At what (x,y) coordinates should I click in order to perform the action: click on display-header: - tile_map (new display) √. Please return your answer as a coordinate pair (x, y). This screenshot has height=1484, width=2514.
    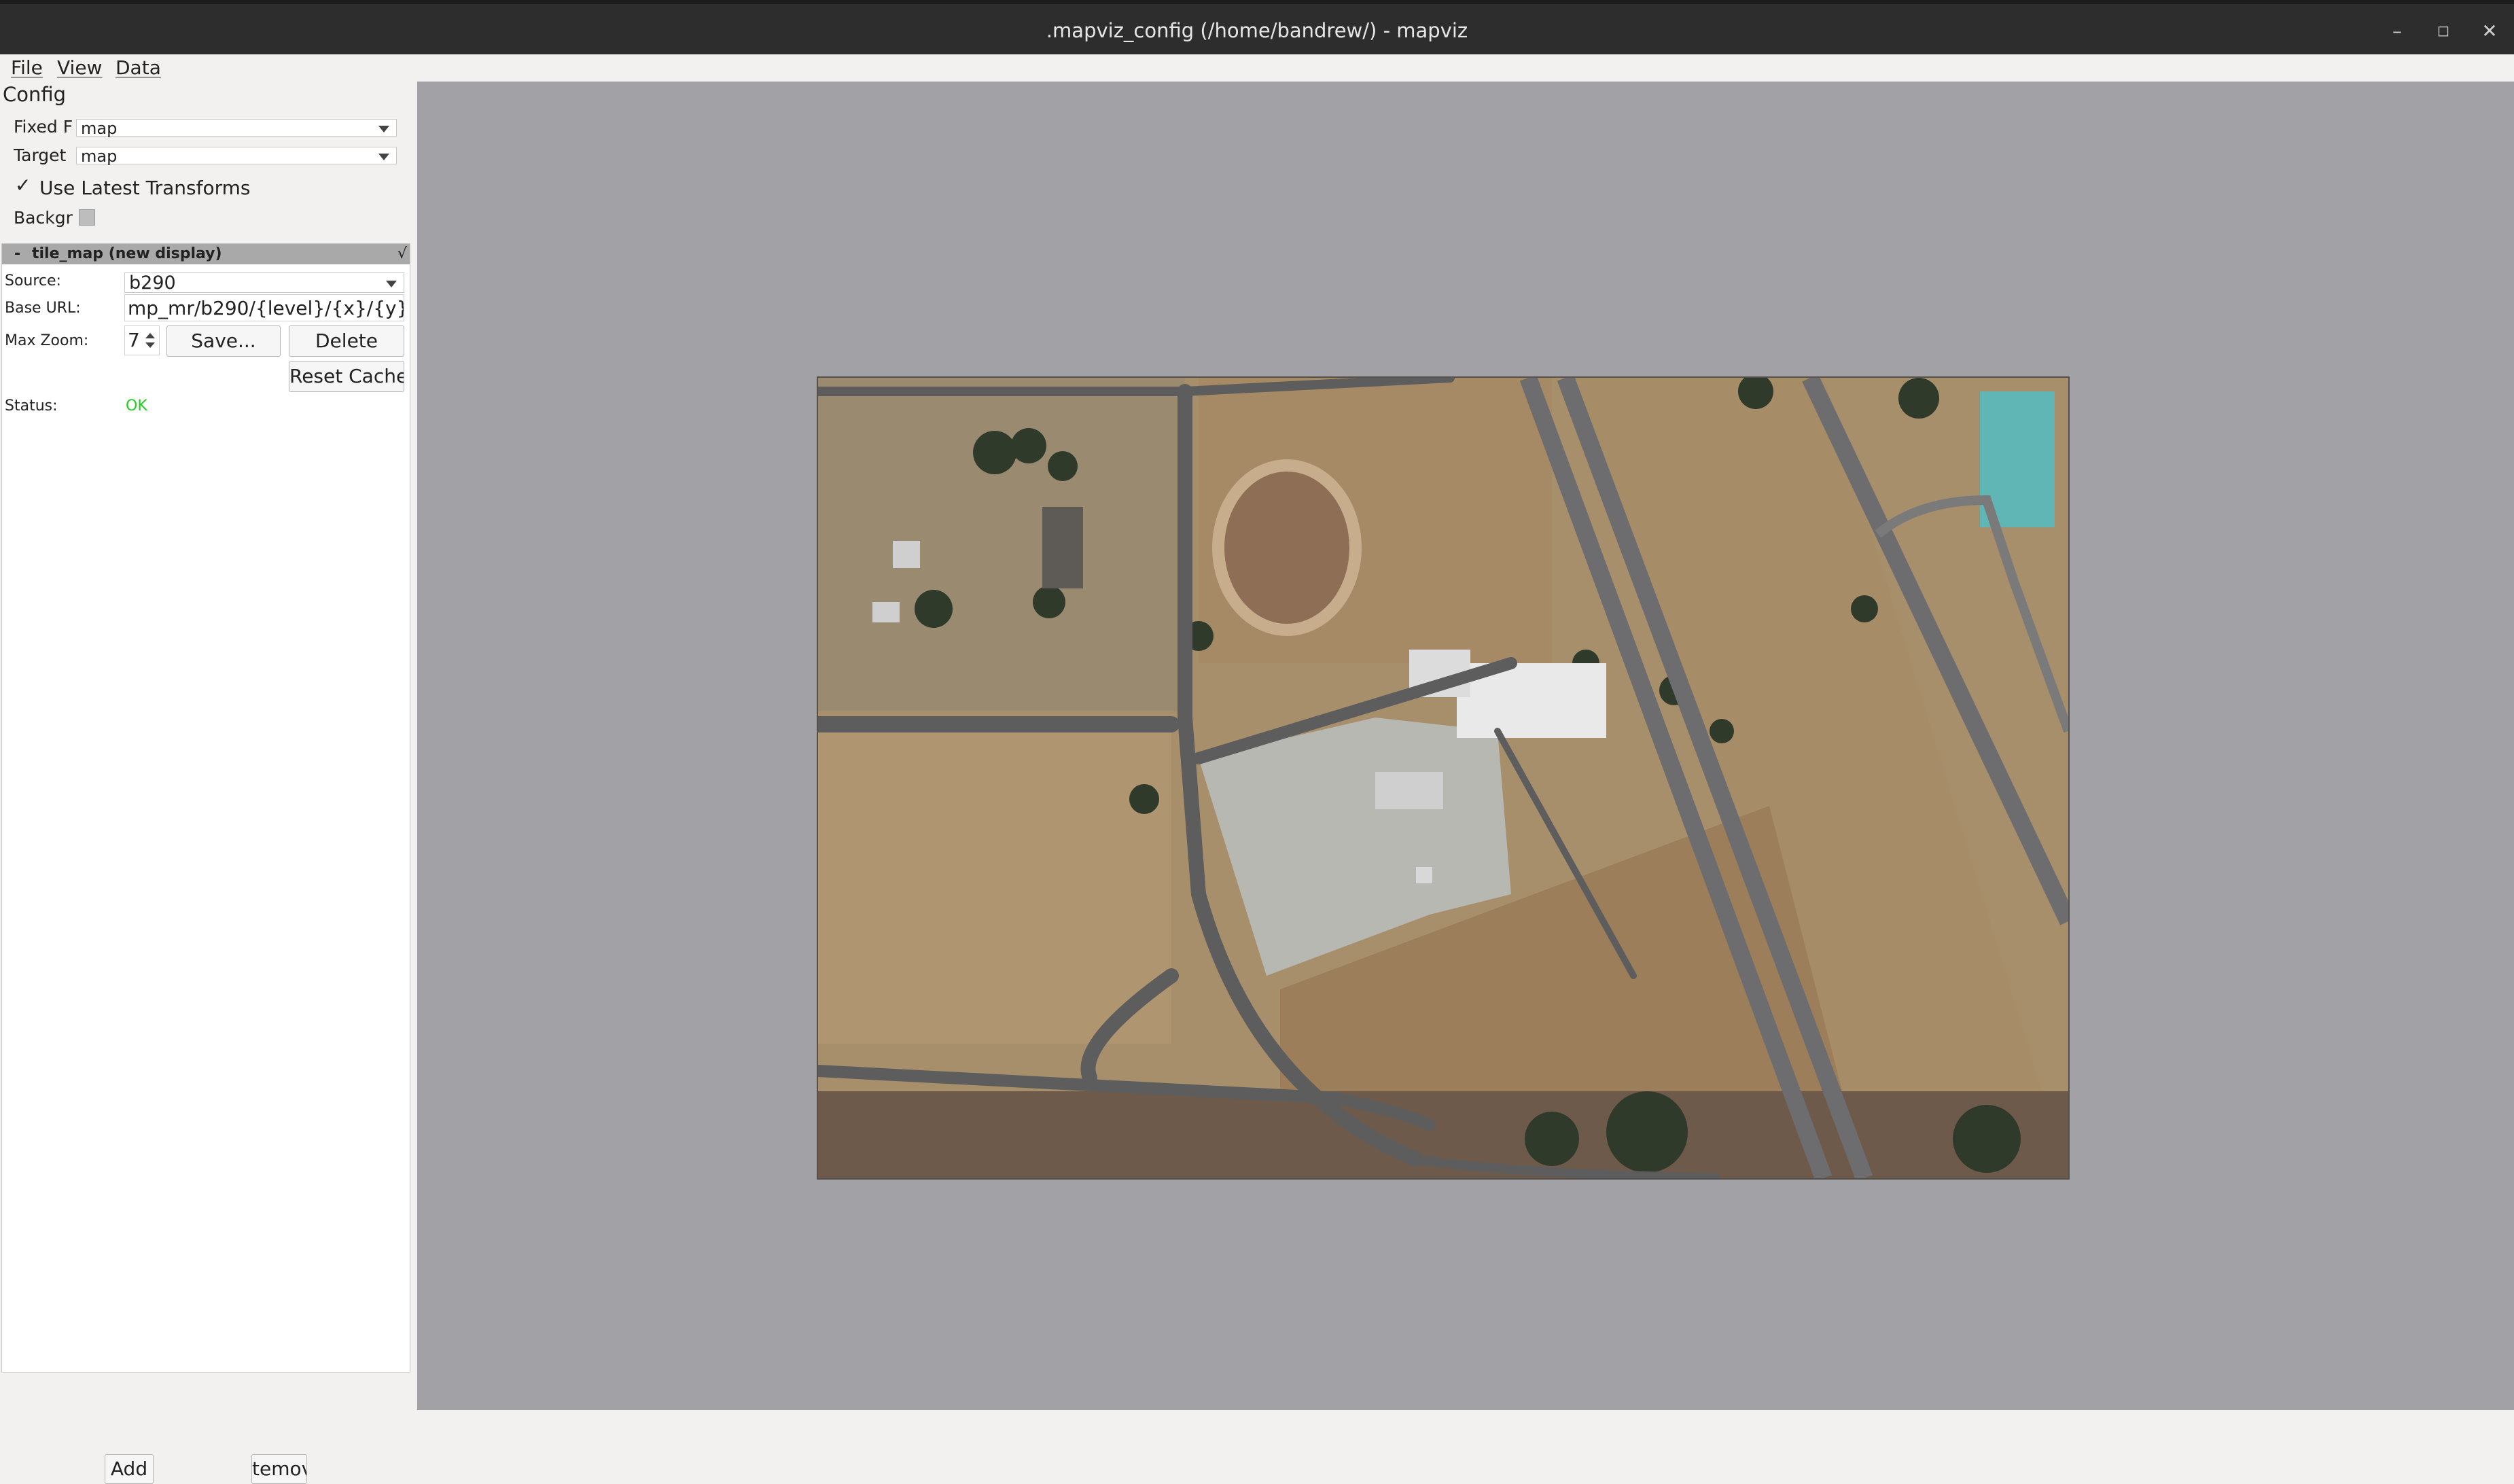
    Looking at the image, I should click on (206, 254).